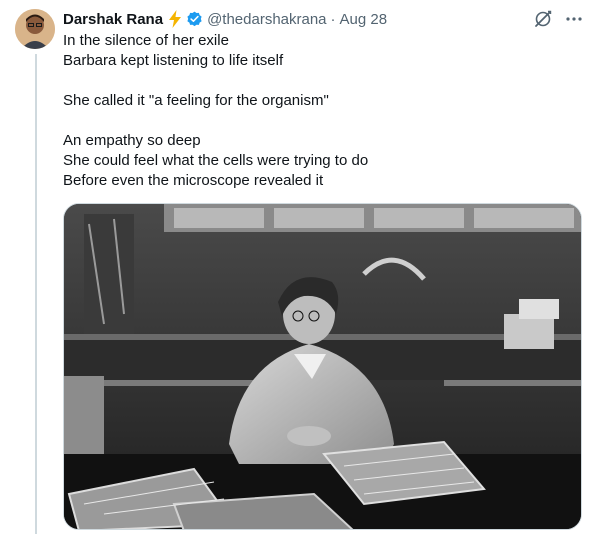 The image size is (595, 534). What do you see at coordinates (173, 60) in the screenshot?
I see `tweet-line: Barbara kept listening to life itself` at bounding box center [173, 60].